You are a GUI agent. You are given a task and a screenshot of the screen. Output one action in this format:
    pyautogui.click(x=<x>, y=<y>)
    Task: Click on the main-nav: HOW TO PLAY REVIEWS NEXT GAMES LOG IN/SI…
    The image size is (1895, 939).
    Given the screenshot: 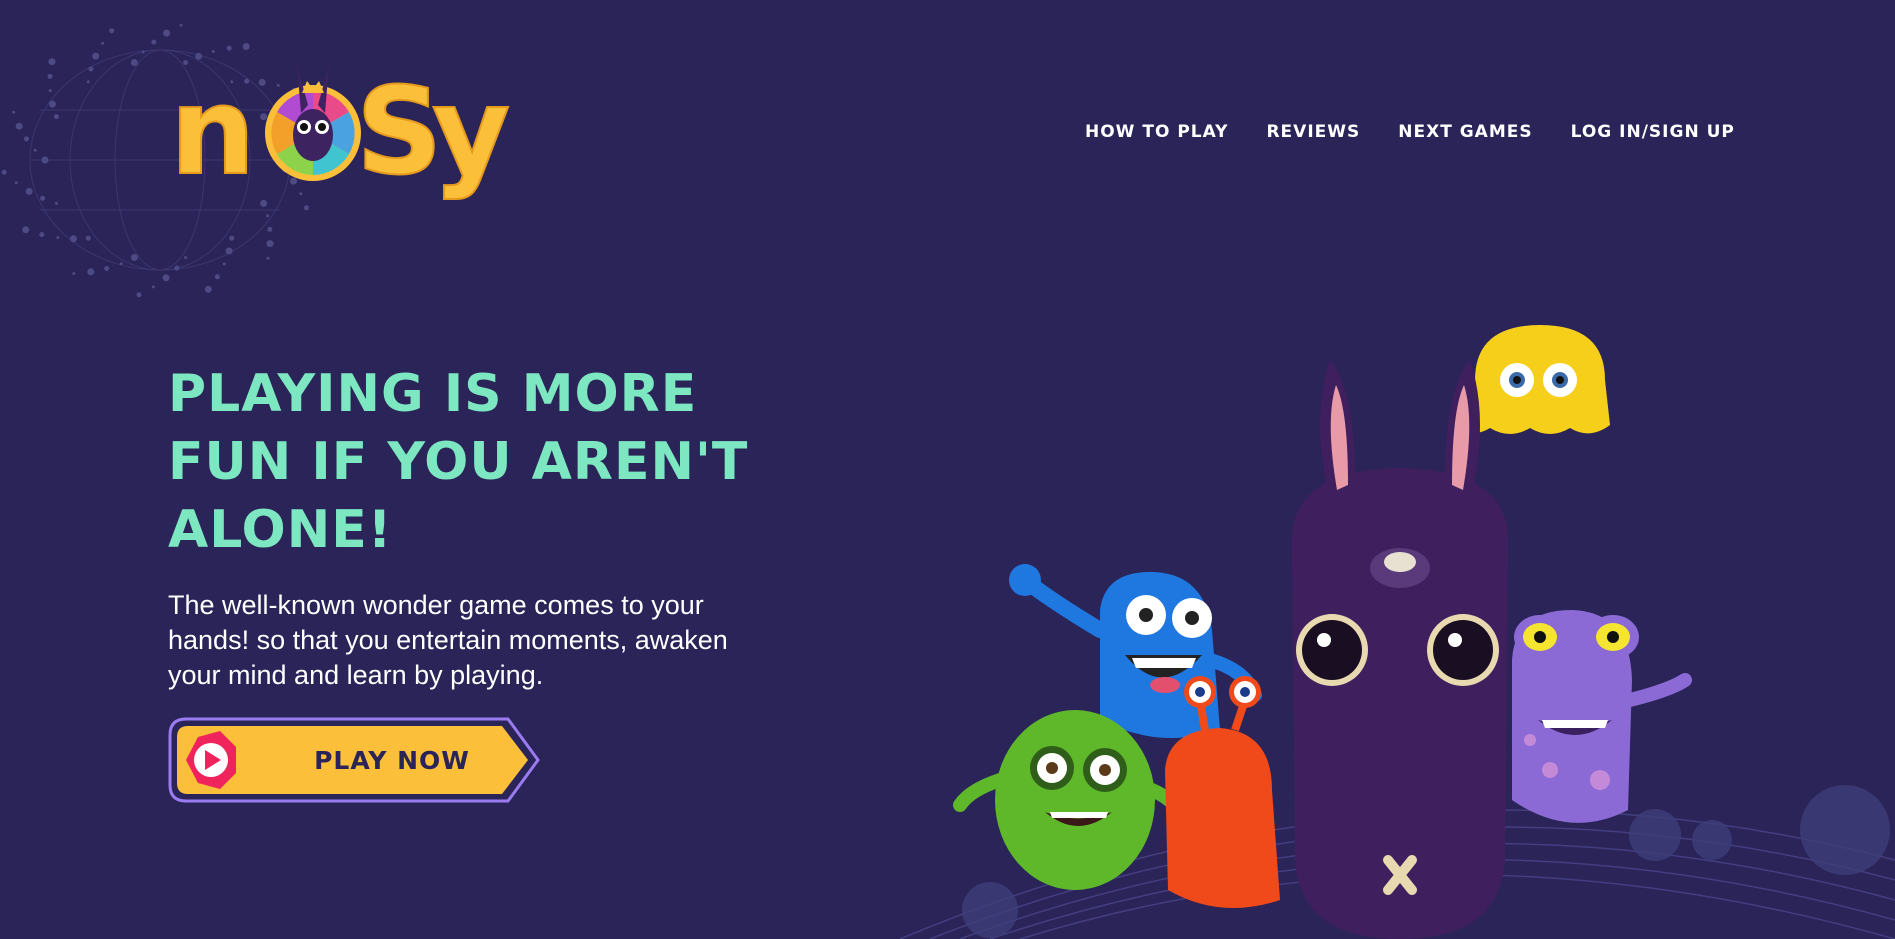 What is the action you would take?
    pyautogui.click(x=1410, y=132)
    